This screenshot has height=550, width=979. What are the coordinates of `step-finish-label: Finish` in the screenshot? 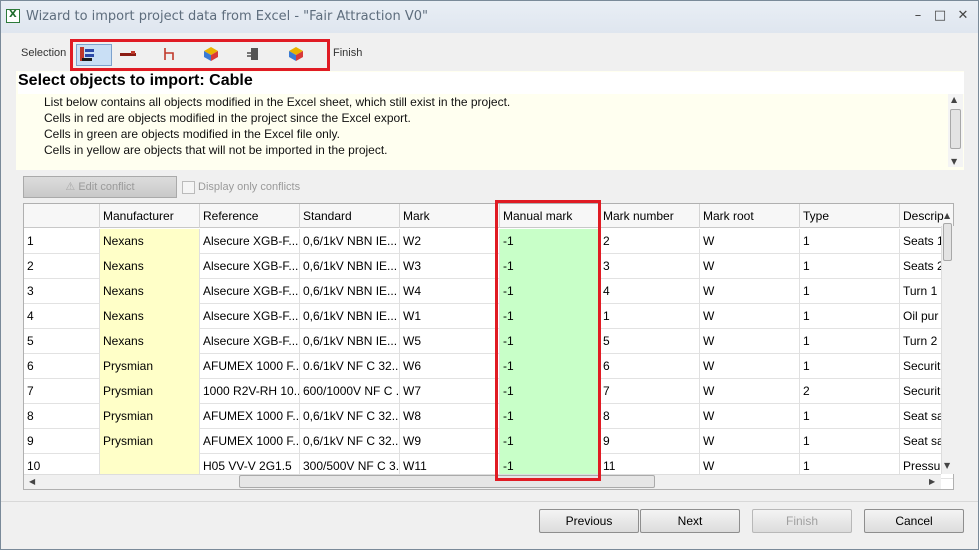 It's located at (347, 53).